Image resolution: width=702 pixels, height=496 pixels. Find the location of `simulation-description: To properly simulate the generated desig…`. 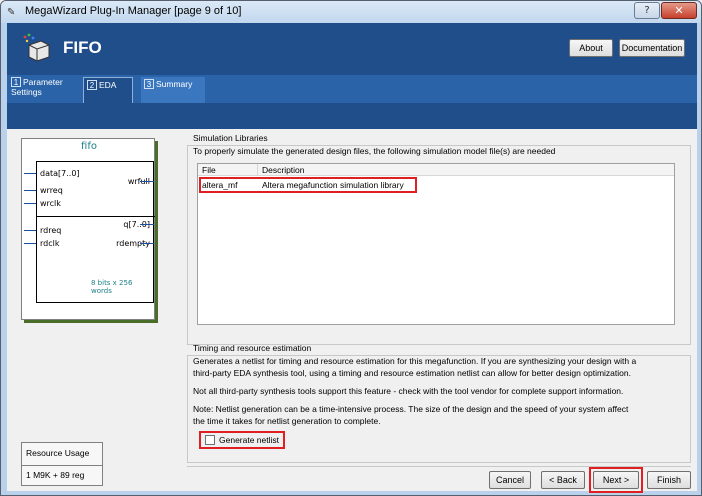

simulation-description: To properly simulate the generated desig… is located at coordinates (374, 151).